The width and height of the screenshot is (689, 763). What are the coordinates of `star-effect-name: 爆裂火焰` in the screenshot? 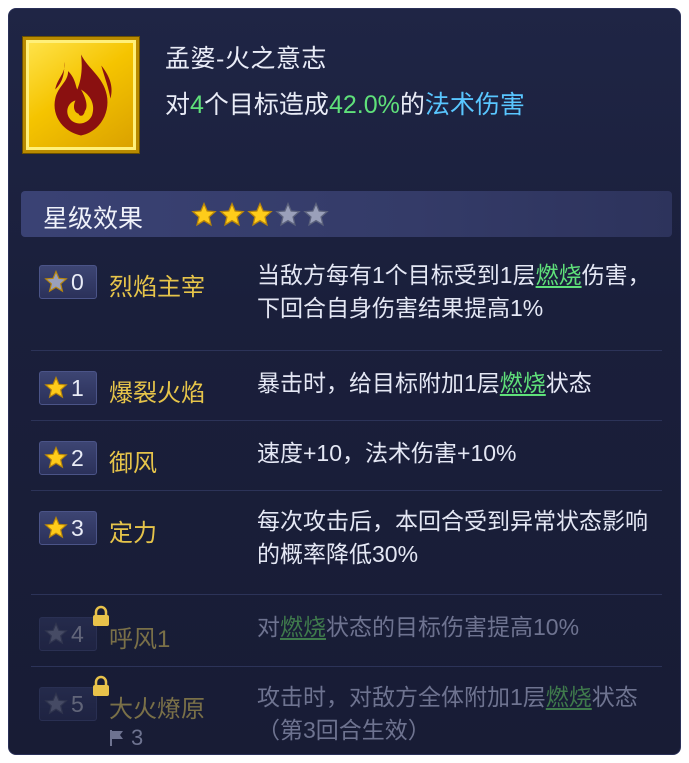 It's located at (157, 393).